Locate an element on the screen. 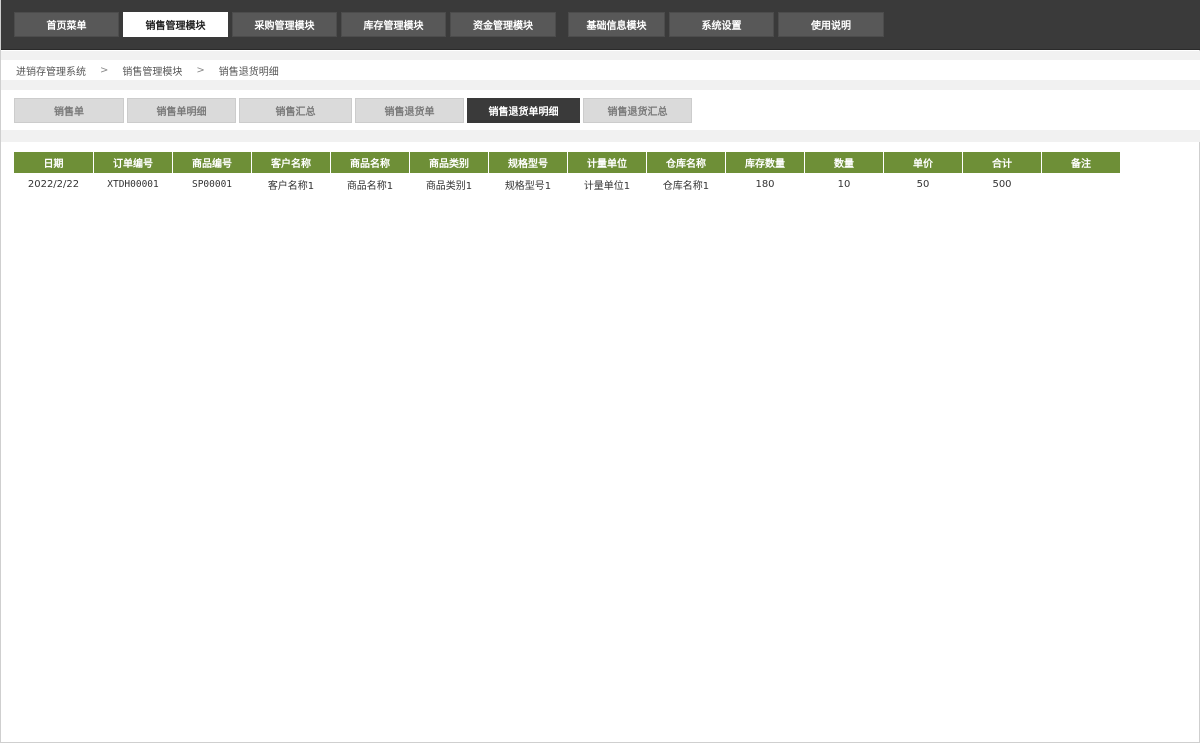 The height and width of the screenshot is (743, 1200). column-header-date: 日期 is located at coordinates (54, 162).